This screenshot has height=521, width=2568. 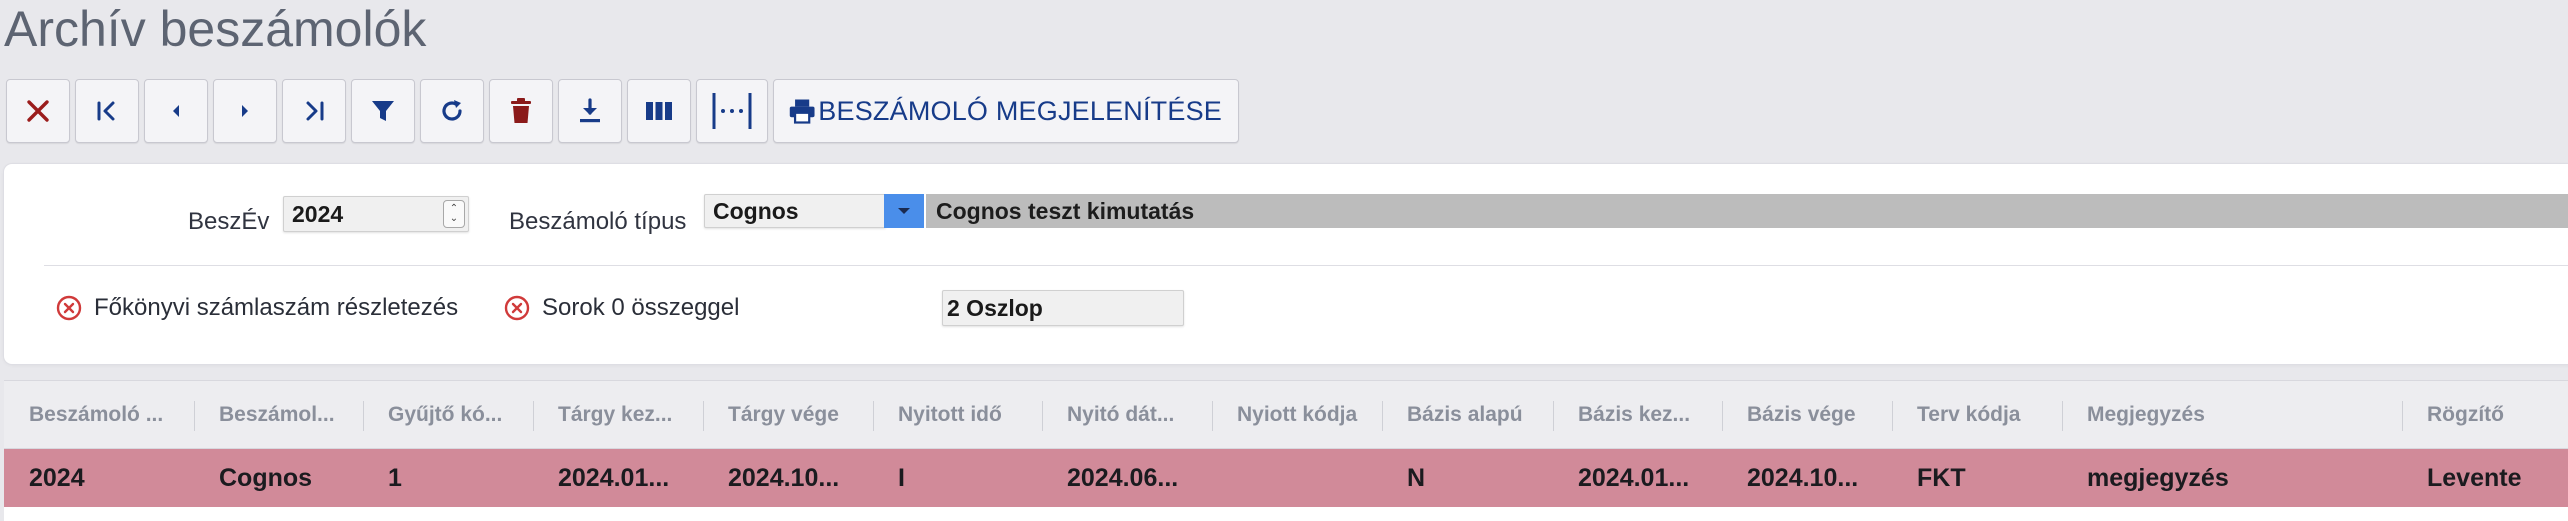 I want to click on table-cell: Levente, so click(x=2474, y=478).